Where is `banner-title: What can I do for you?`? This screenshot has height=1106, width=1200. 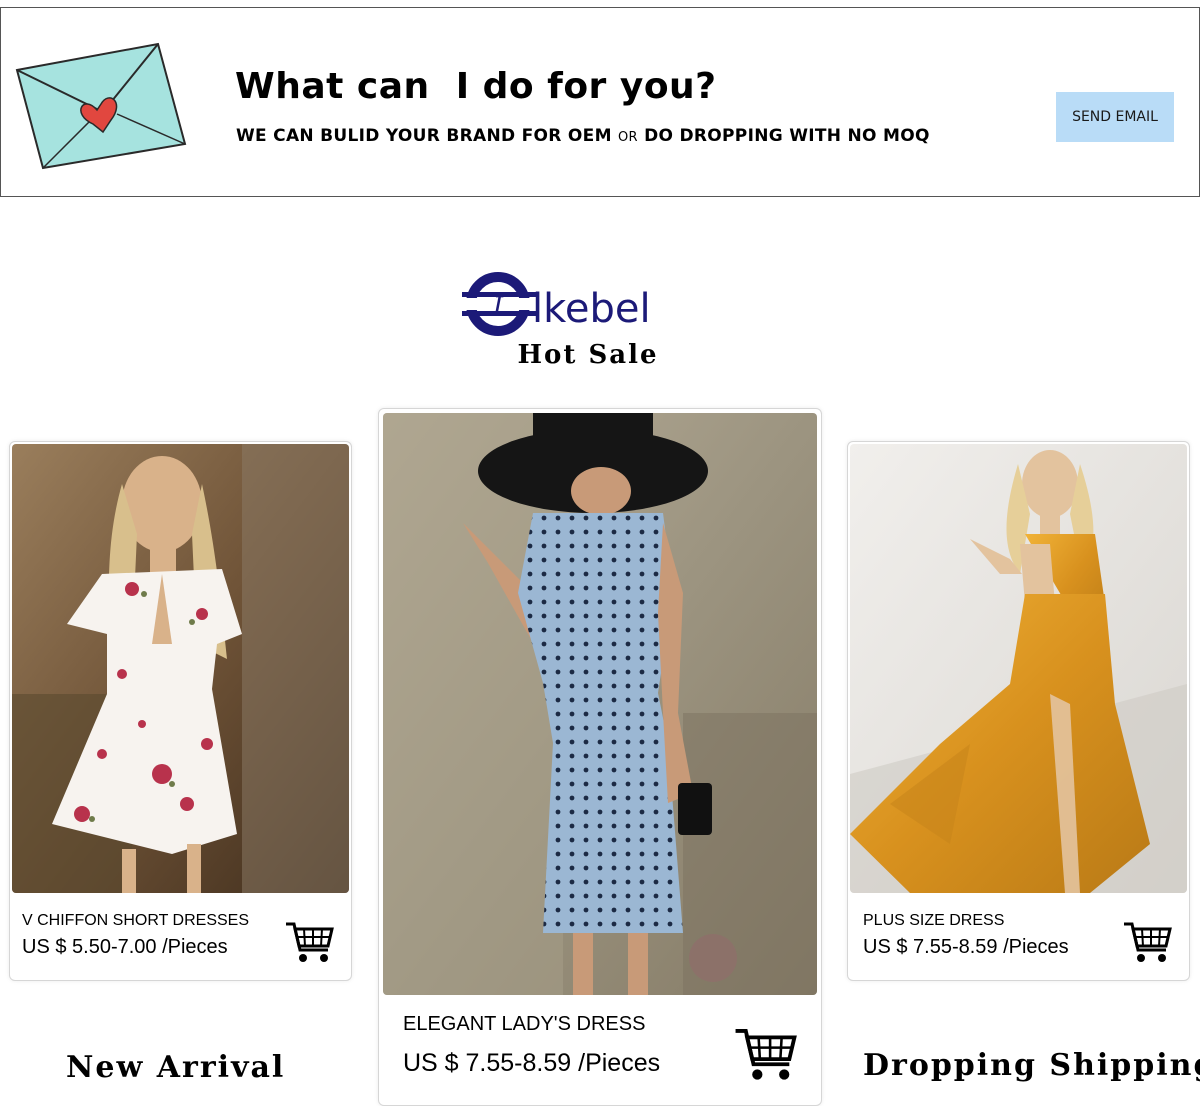
banner-title: What can I do for you? is located at coordinates (476, 86).